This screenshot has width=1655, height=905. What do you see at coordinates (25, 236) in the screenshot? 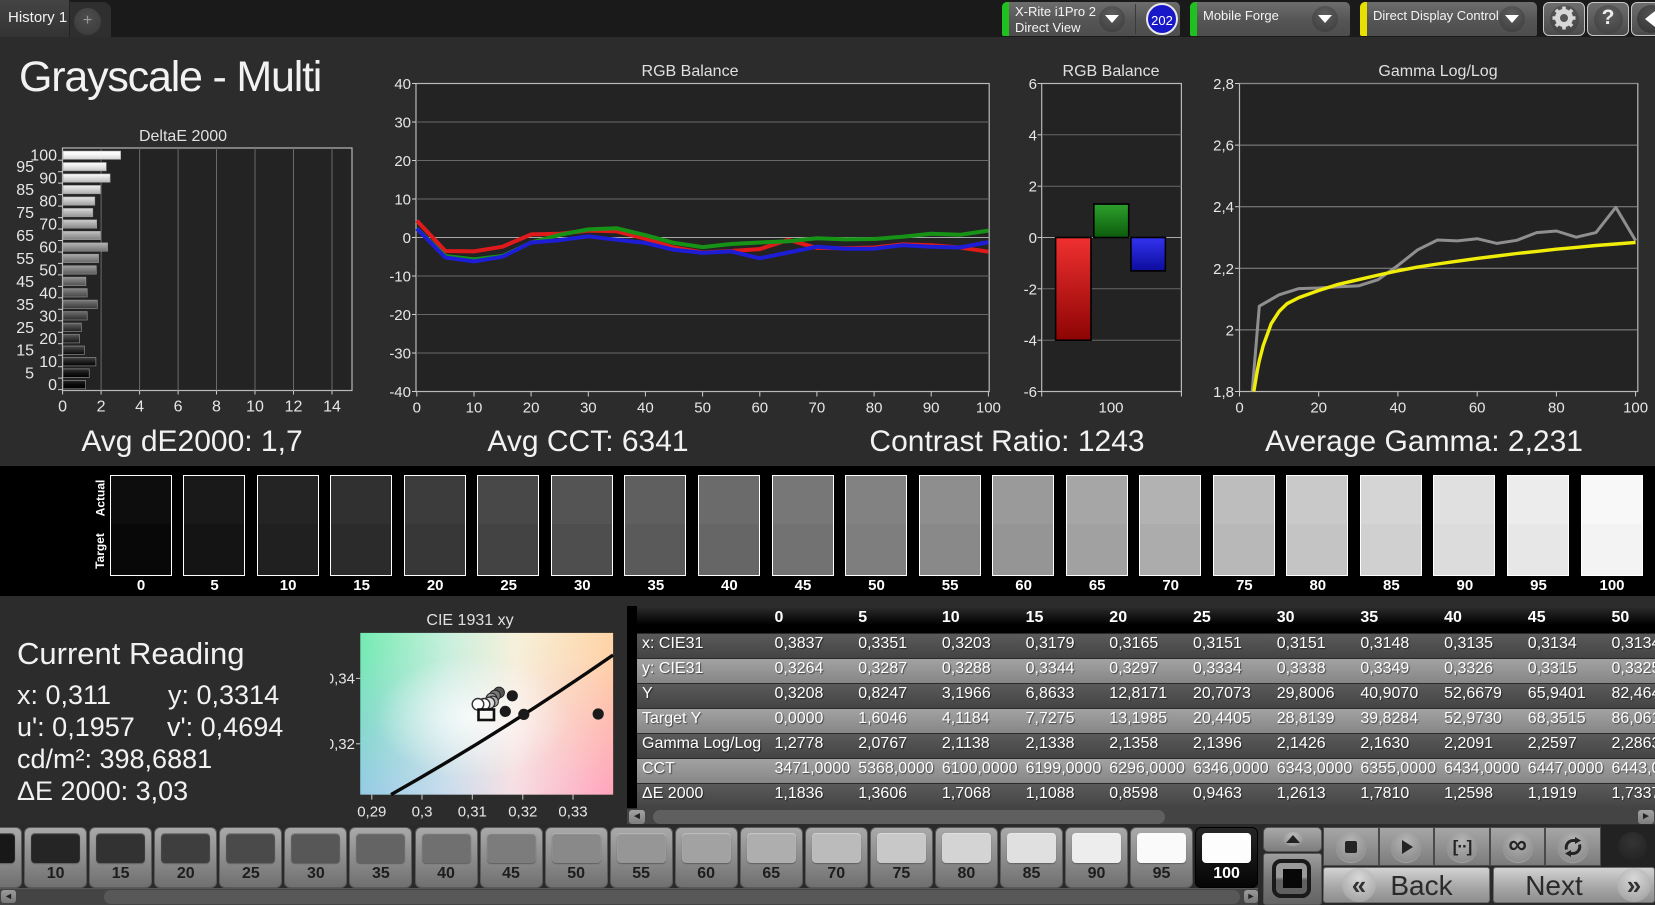
I see `svg-text: 65` at bounding box center [25, 236].